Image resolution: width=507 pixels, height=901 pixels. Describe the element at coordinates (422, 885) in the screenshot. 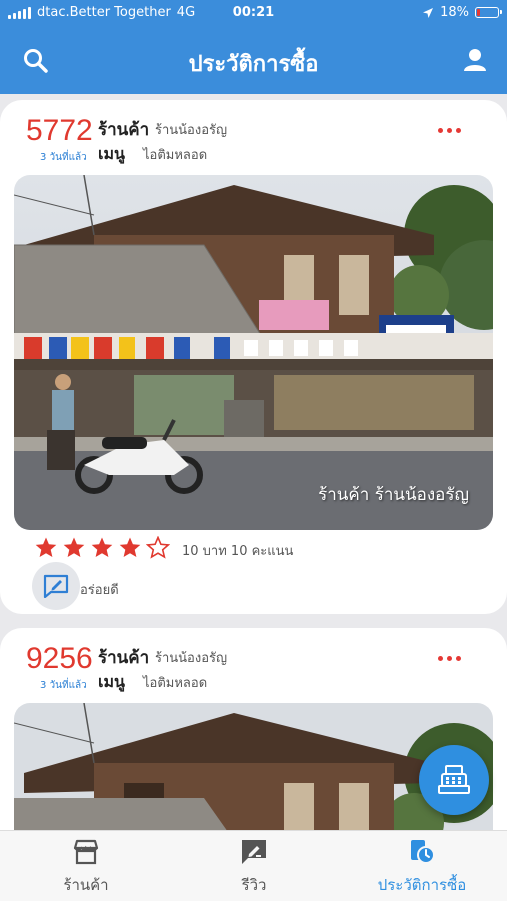

I see `tab-history-label: ประวัติการซื้อ` at that location.